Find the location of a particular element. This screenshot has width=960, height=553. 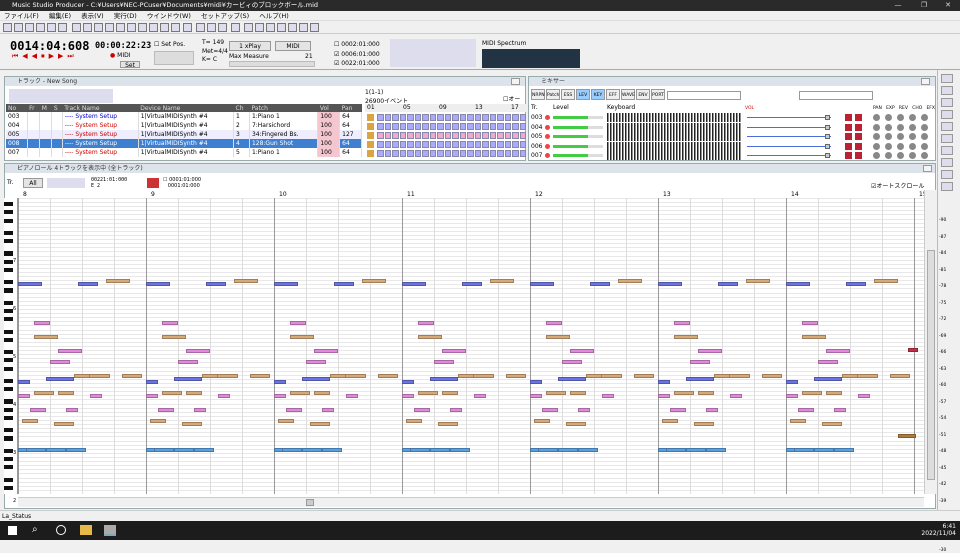

grid-icon is located at coordinates (303, 27).